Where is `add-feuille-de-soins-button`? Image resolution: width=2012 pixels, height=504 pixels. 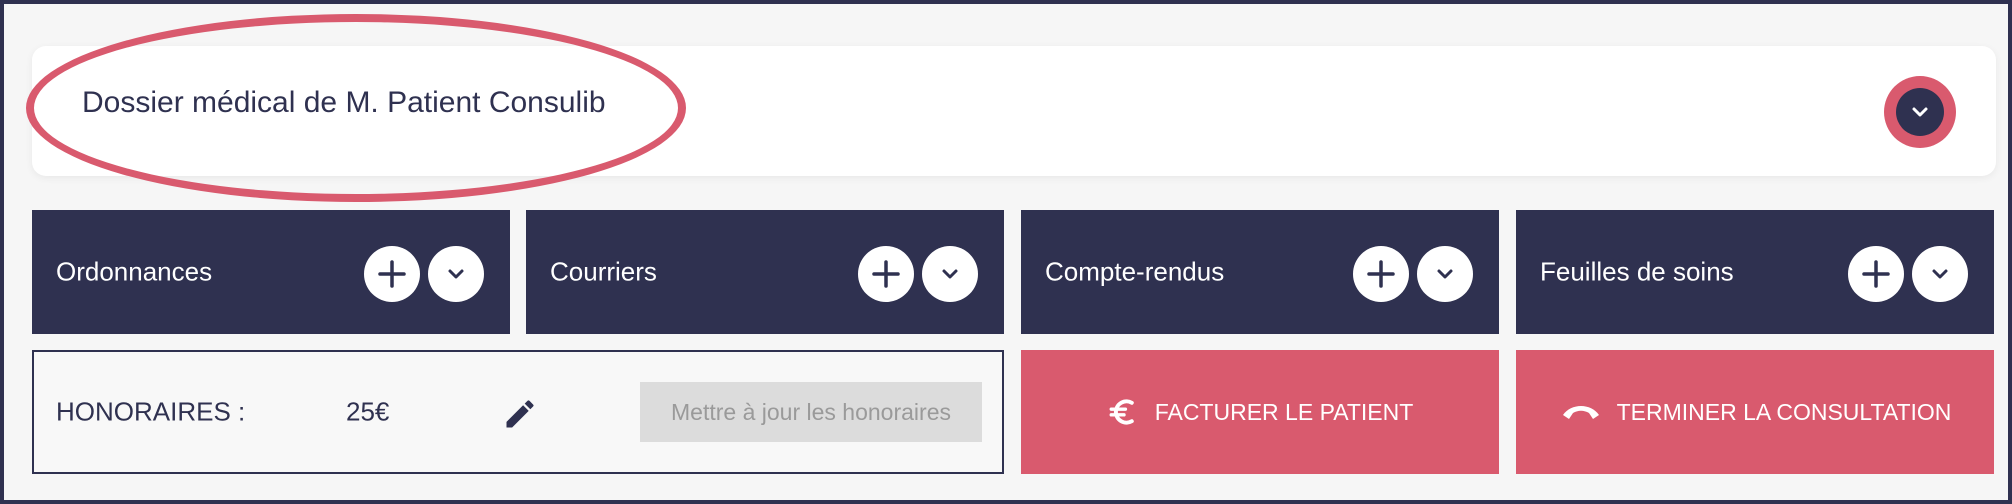
add-feuille-de-soins-button is located at coordinates (1876, 274).